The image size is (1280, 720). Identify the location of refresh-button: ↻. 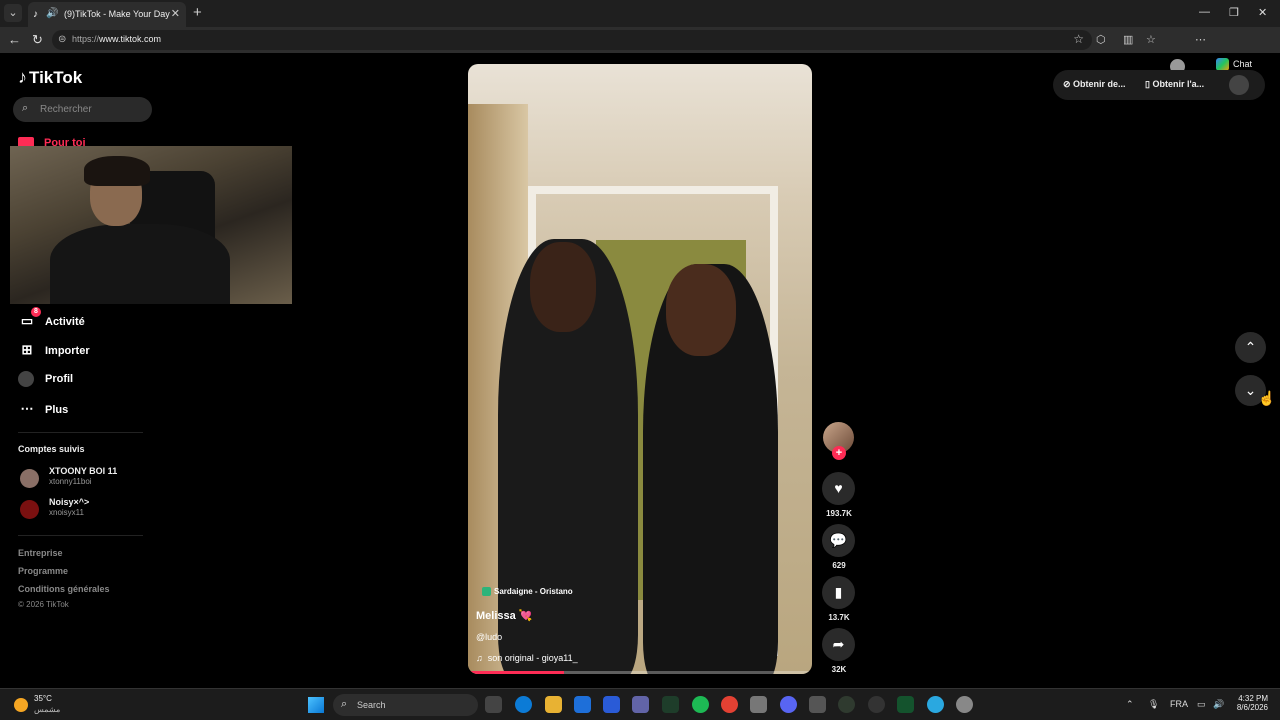
(37, 40).